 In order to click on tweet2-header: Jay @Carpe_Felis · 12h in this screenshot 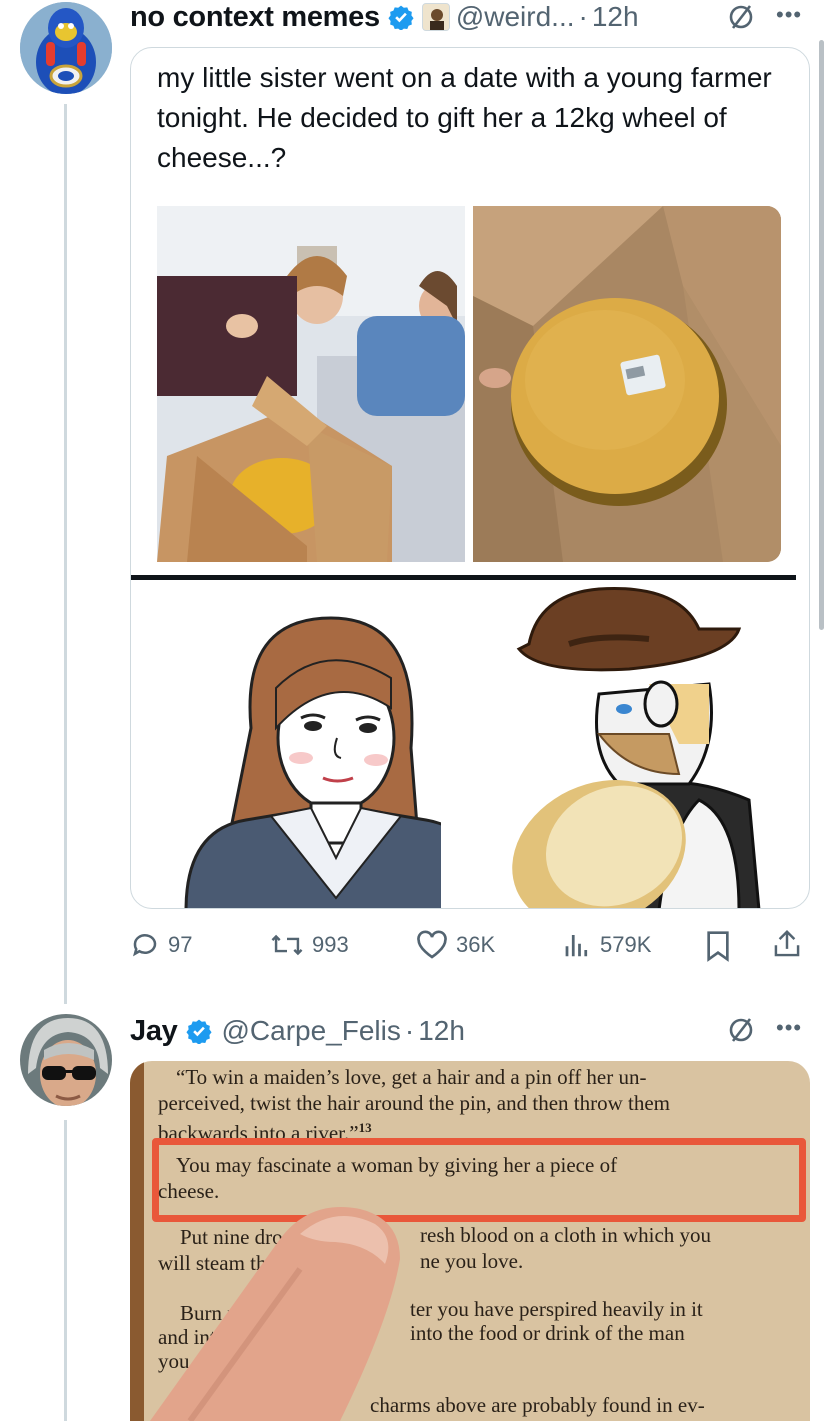, I will do `click(297, 1031)`.